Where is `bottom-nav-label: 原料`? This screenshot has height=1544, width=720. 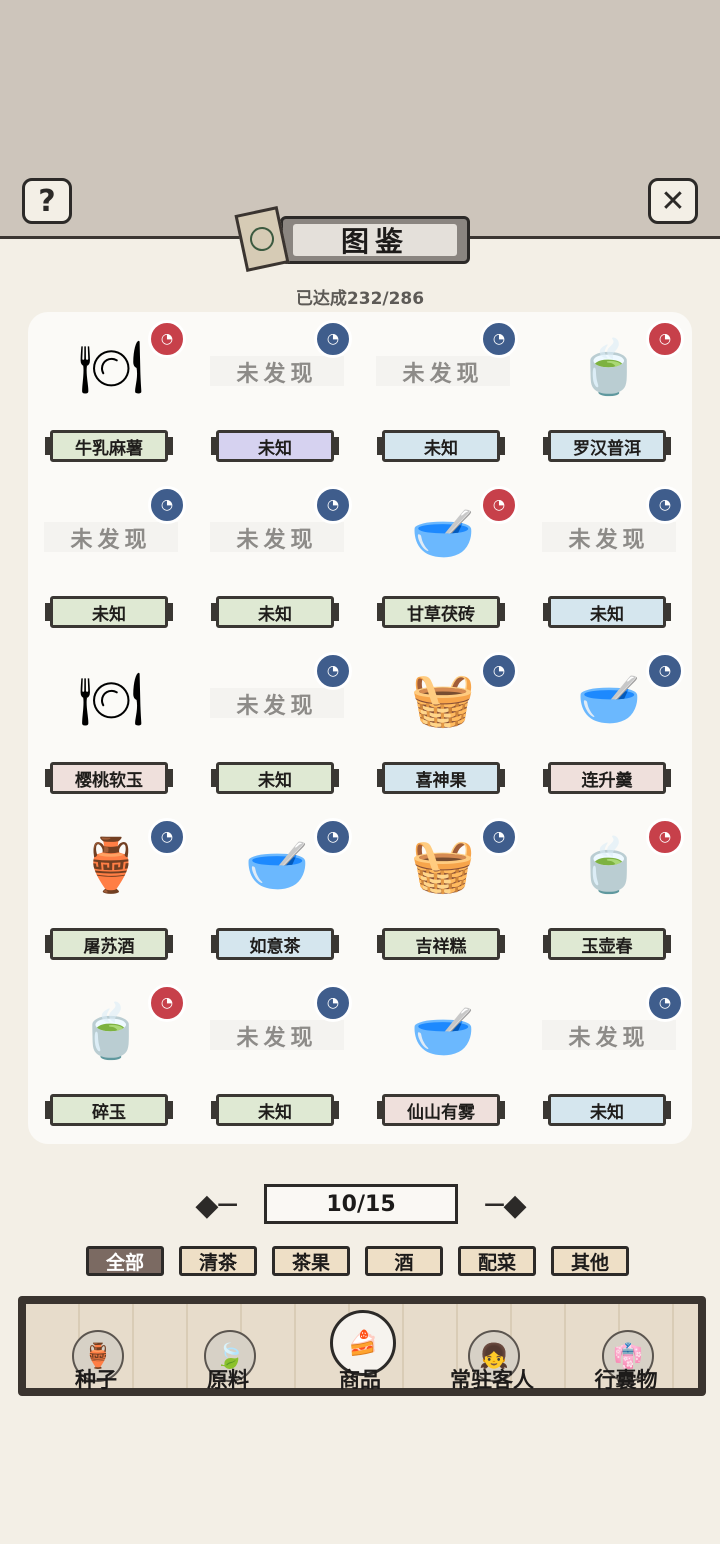 bottom-nav-label: 原料 is located at coordinates (228, 1380).